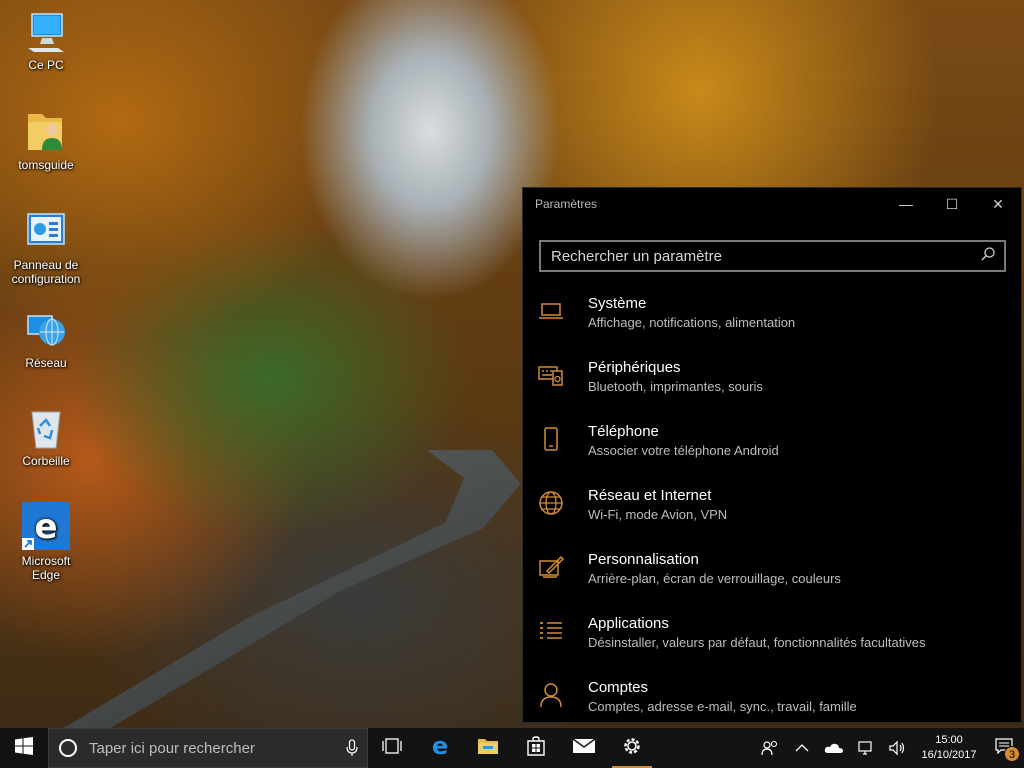  I want to click on item-name: Téléphone, so click(623, 431).